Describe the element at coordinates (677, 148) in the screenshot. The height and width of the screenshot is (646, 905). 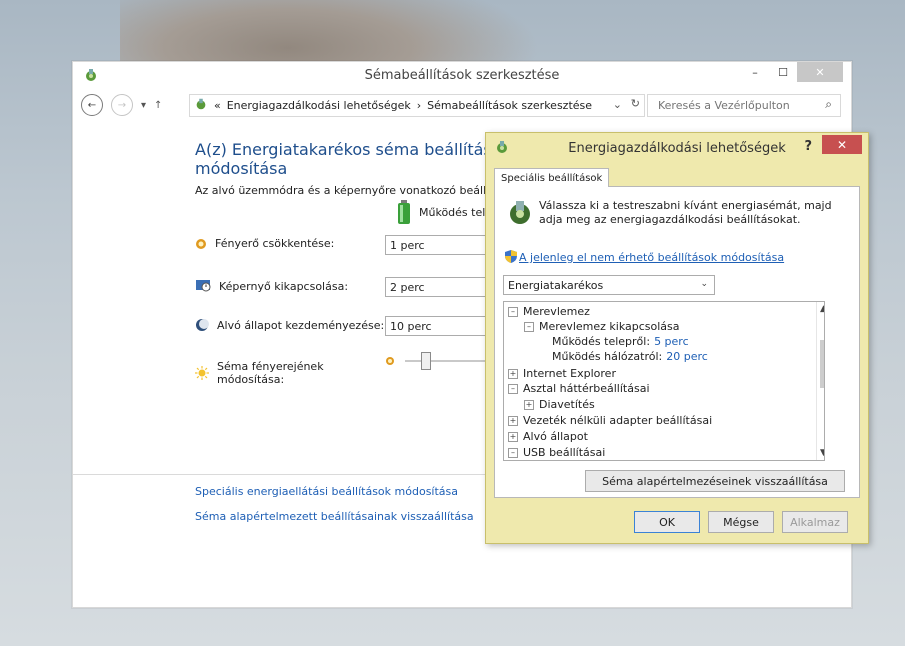
I see `dialog-title-bar: Energiagazdálkodási lehetőségek ? ✕` at that location.